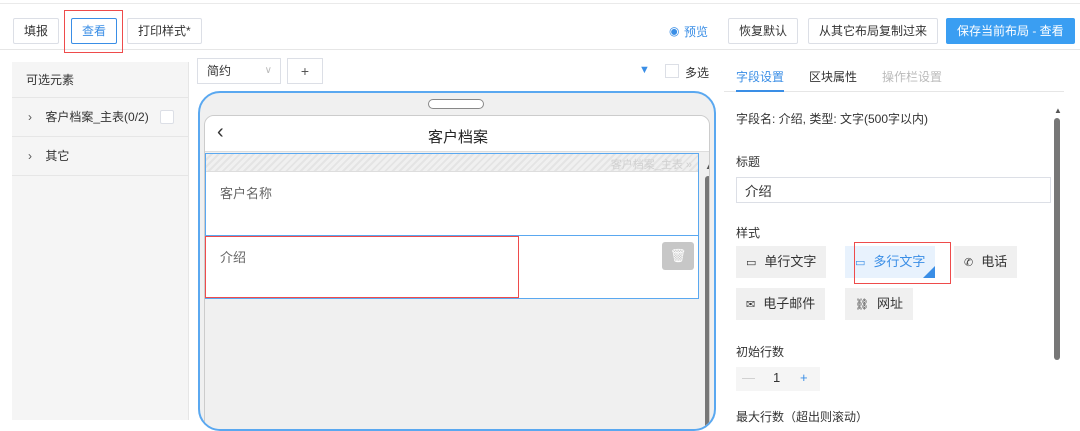  Describe the element at coordinates (97, 117) in the screenshot. I see `element-group-label: 客户档案_主表(0/2)` at that location.